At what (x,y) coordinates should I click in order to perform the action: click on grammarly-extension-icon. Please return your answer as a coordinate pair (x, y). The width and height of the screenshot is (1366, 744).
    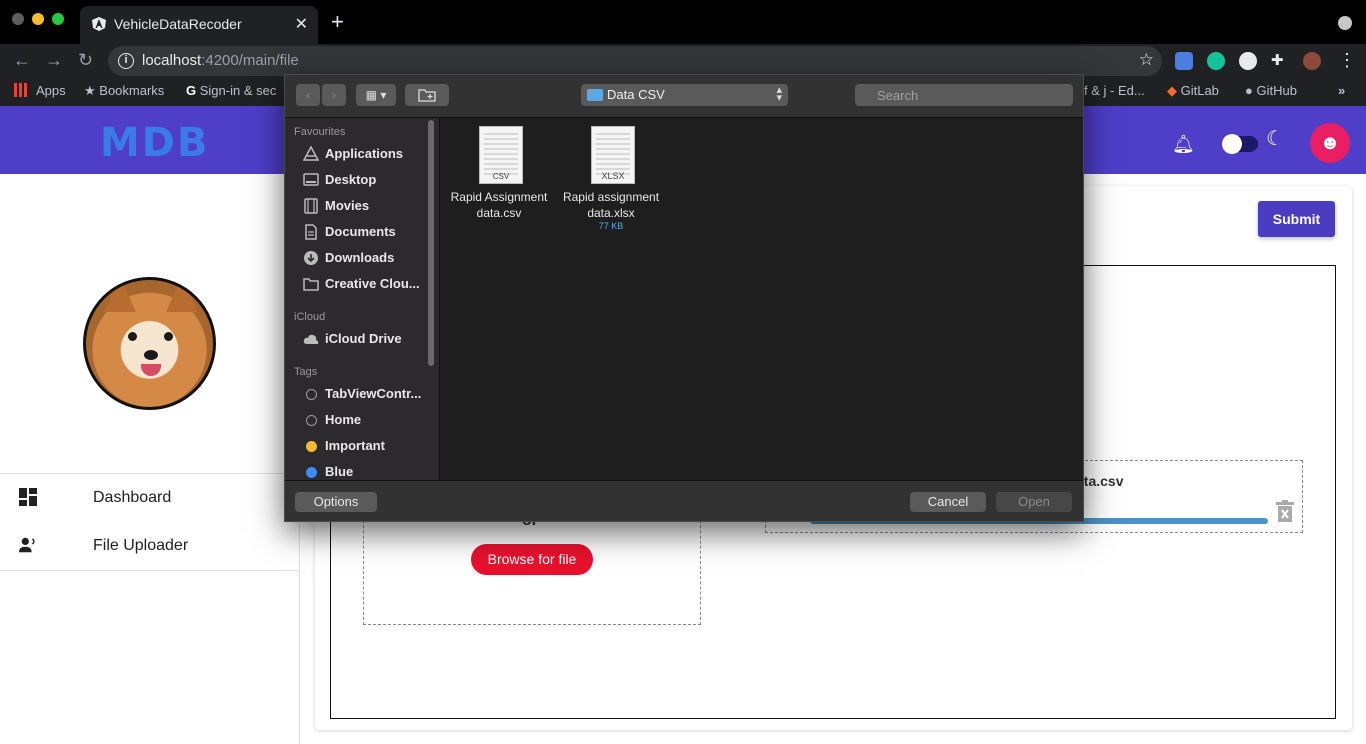
    Looking at the image, I should click on (1216, 61).